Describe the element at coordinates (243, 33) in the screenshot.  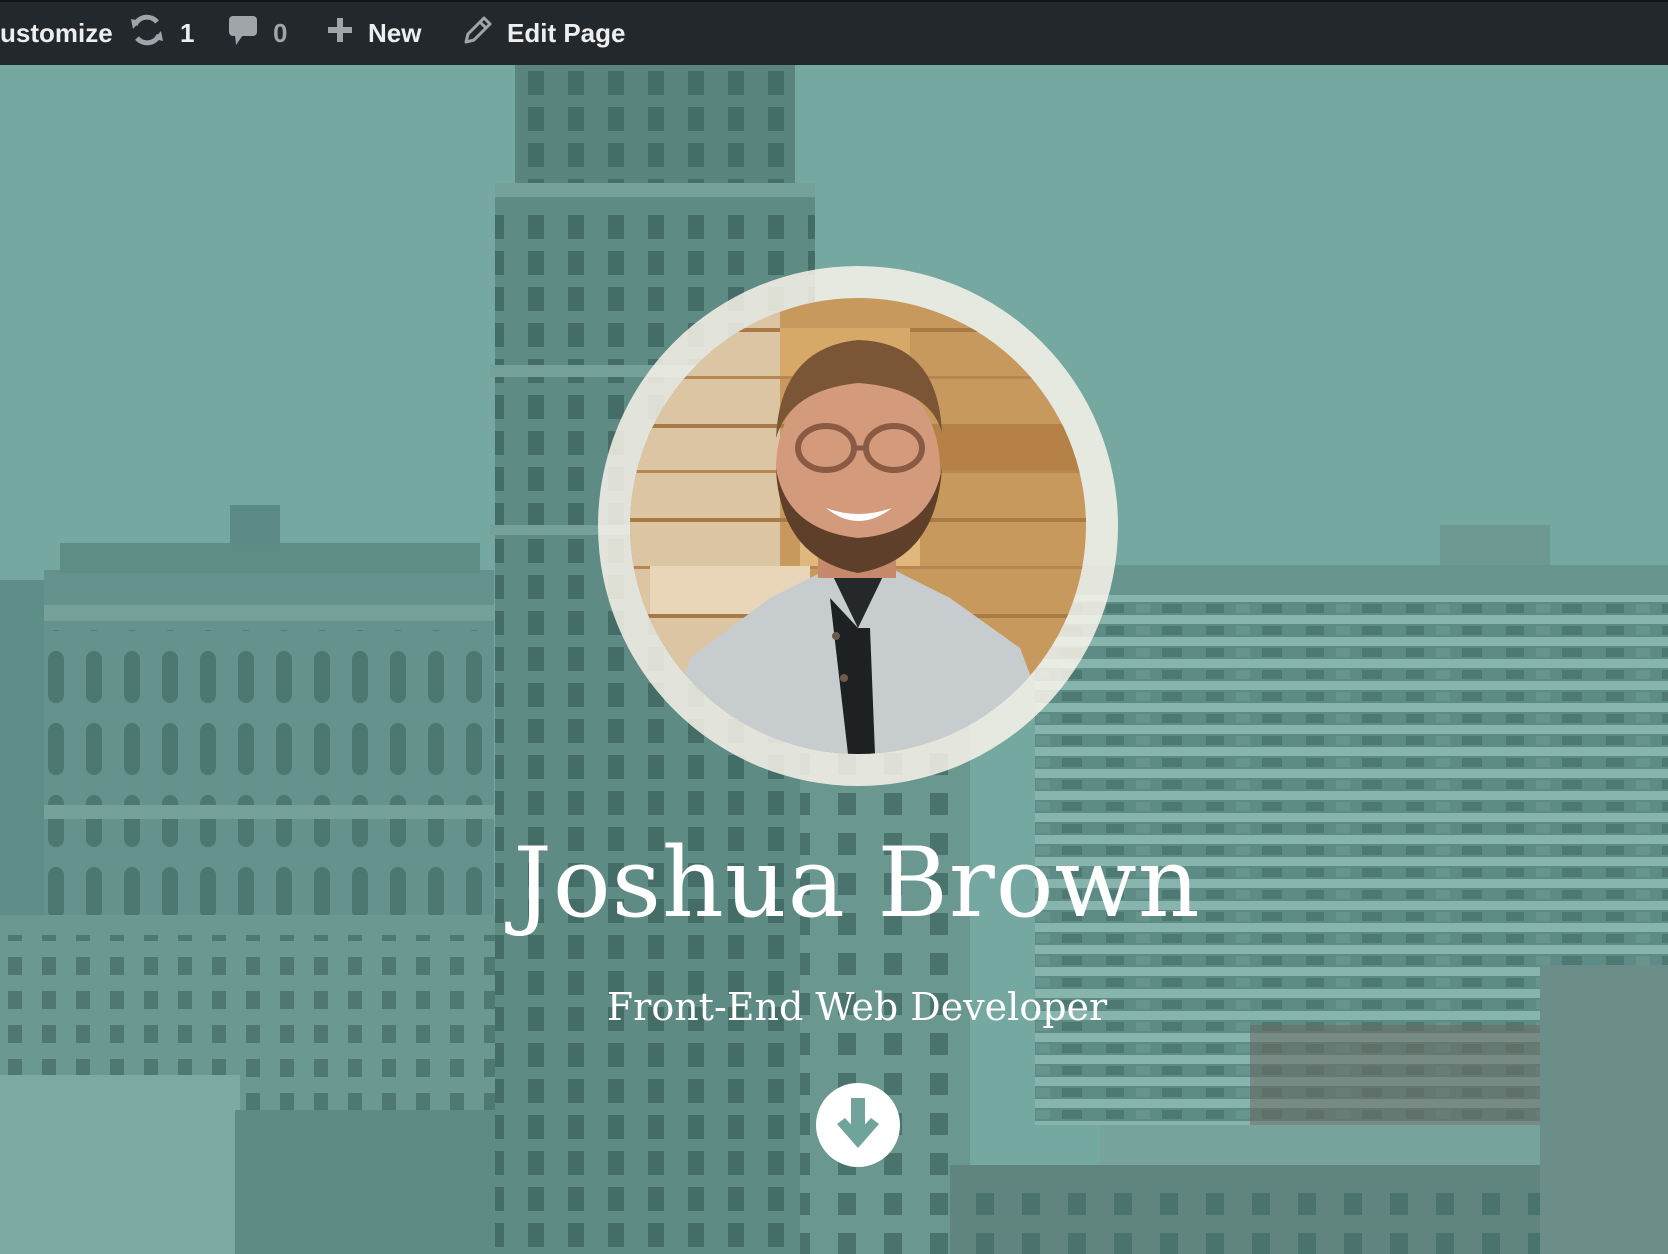
I see `comment-bubble-icon` at that location.